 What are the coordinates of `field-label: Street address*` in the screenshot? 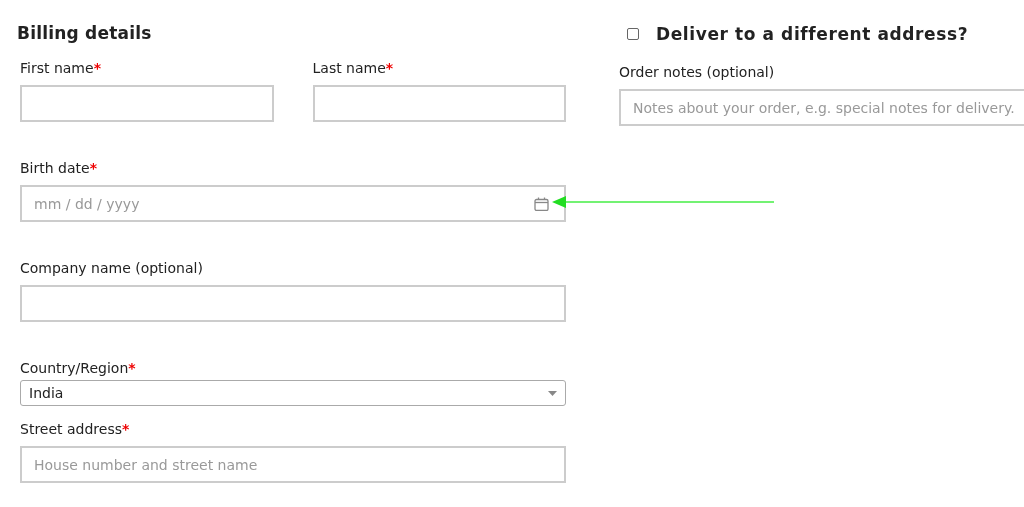 It's located at (75, 429).